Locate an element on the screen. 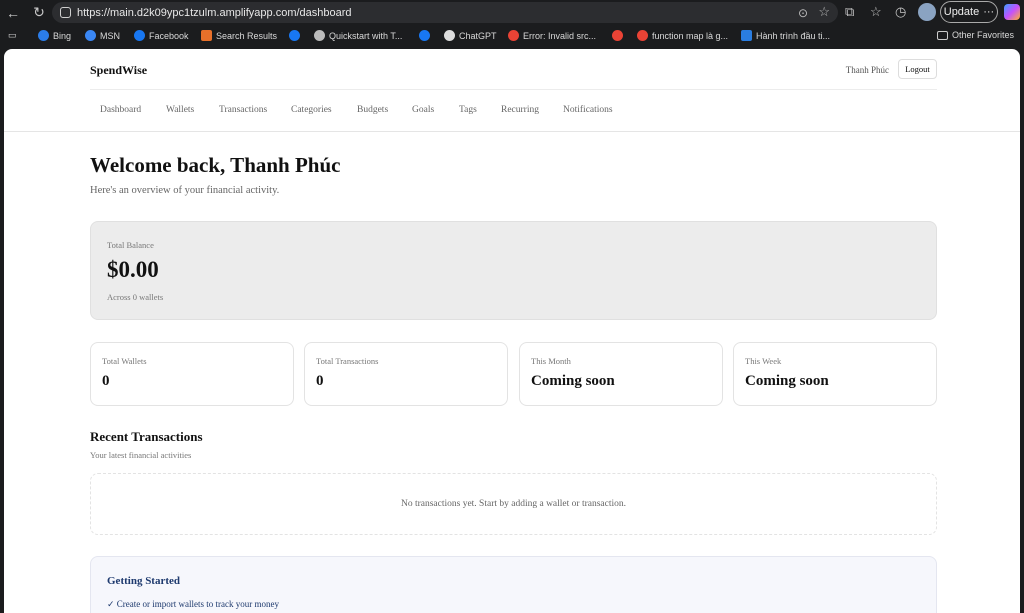 Image resolution: width=1024 pixels, height=613 pixels. update-more: ··· is located at coordinates (989, 12).